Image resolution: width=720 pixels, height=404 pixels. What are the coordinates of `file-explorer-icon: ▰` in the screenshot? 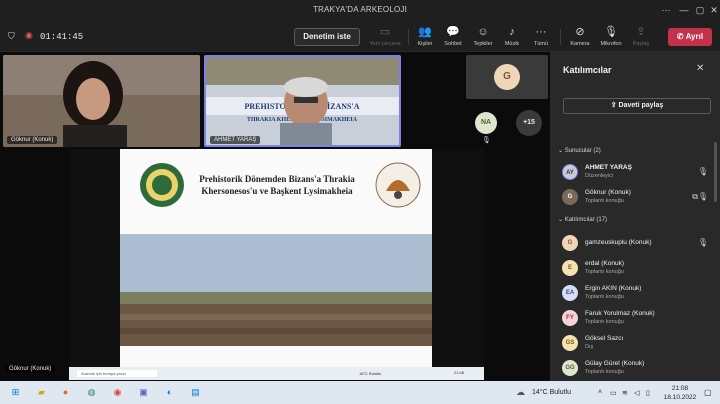 It's located at (41, 392).